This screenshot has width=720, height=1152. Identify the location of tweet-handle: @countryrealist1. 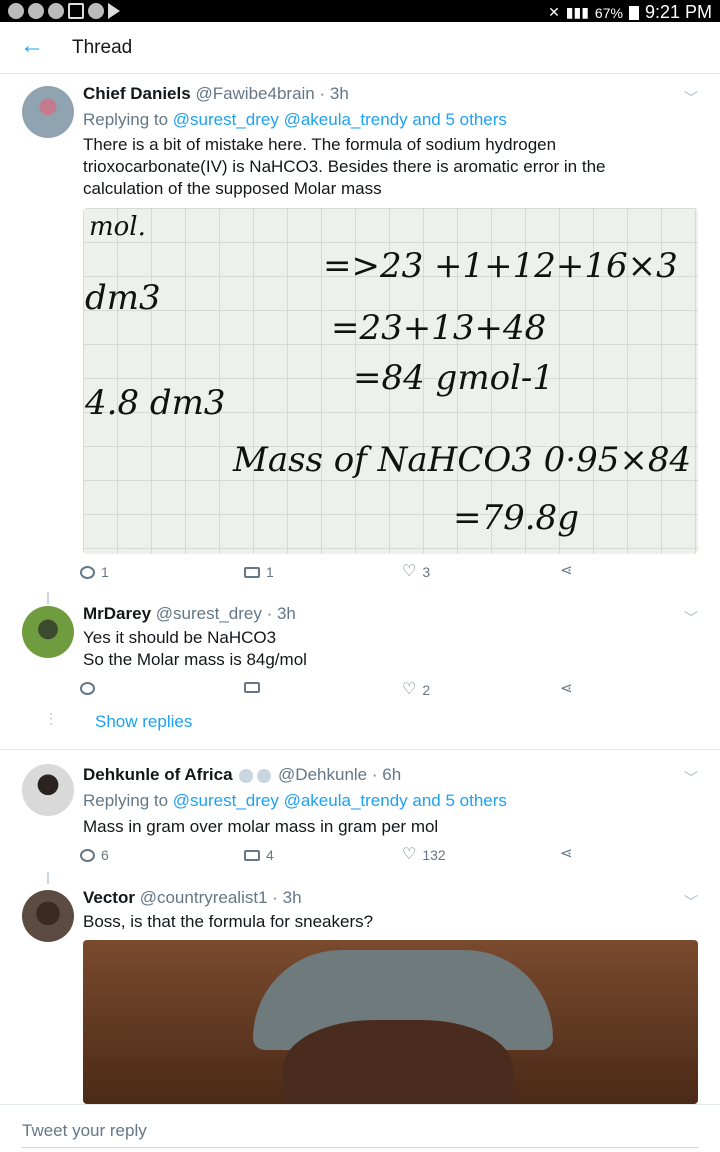
(204, 897).